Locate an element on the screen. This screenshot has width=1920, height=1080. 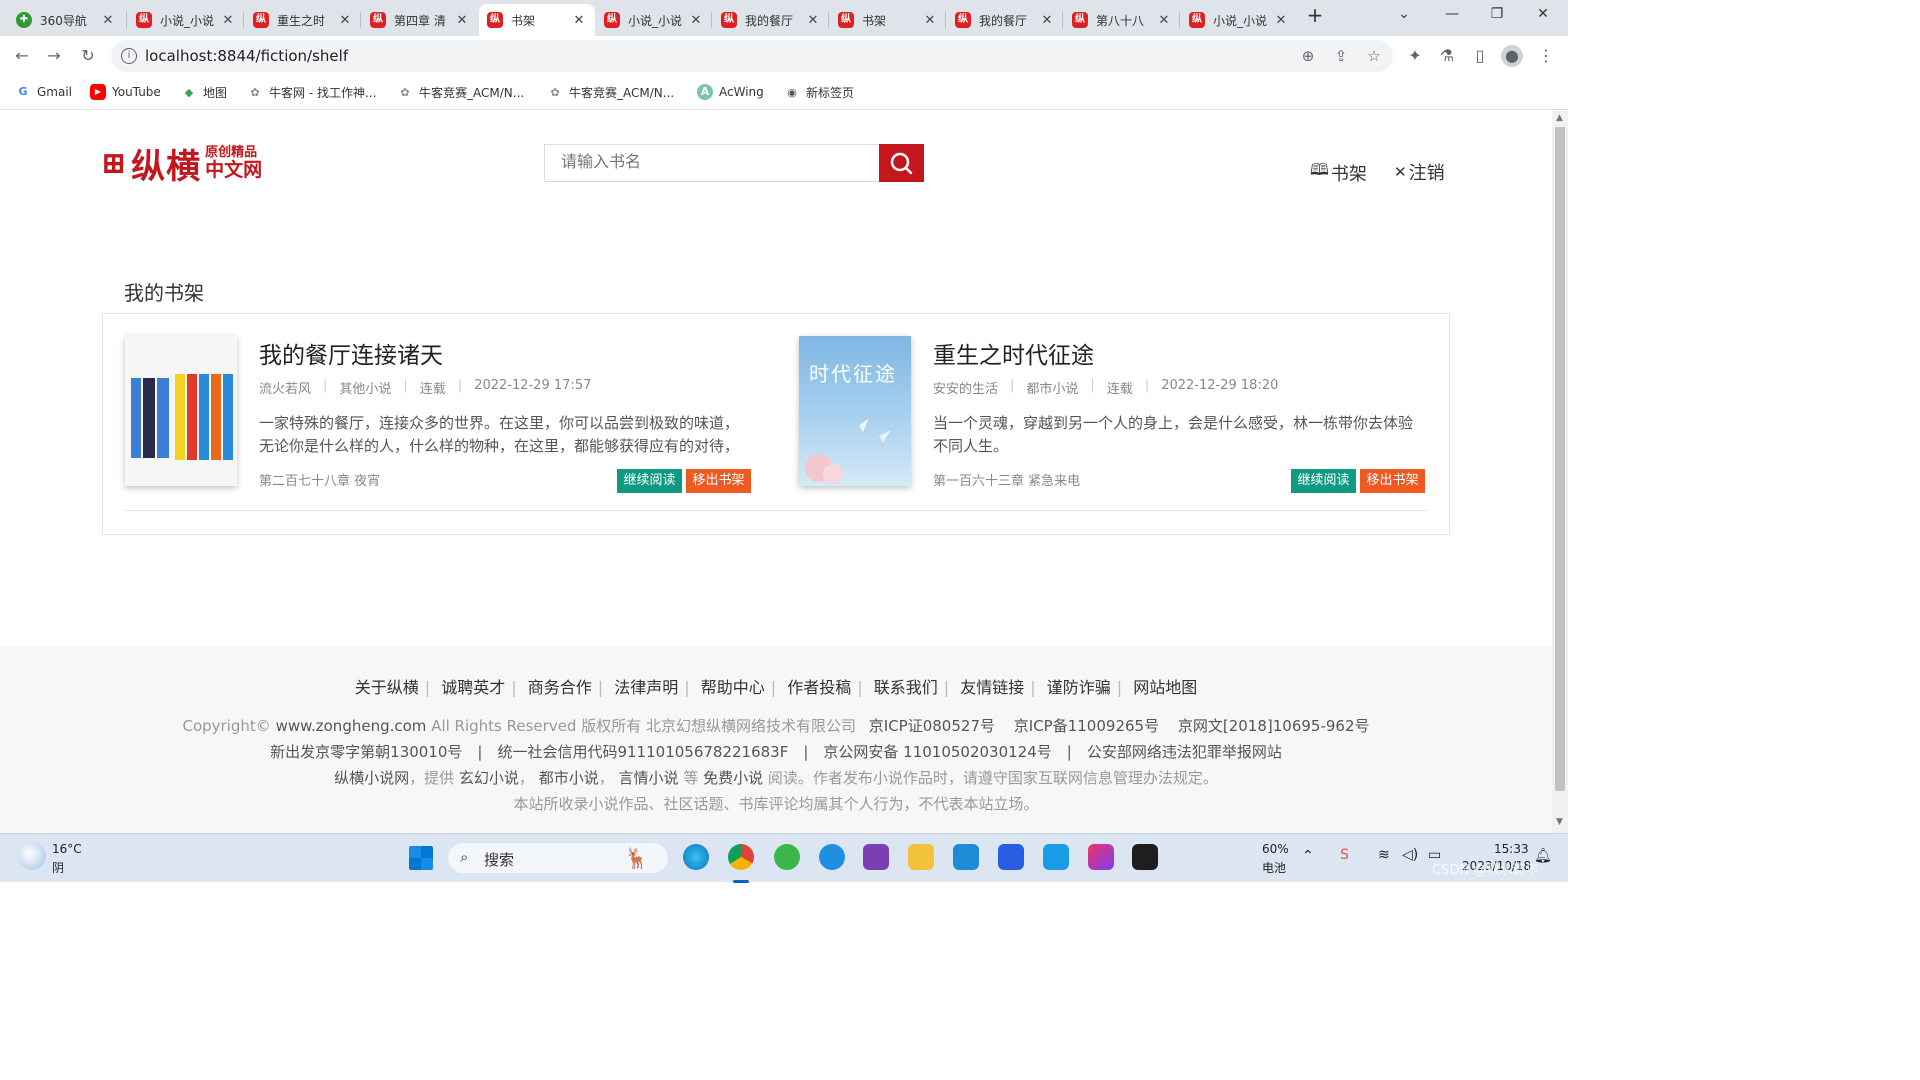
reload-icon: ↻ is located at coordinates (88, 56).